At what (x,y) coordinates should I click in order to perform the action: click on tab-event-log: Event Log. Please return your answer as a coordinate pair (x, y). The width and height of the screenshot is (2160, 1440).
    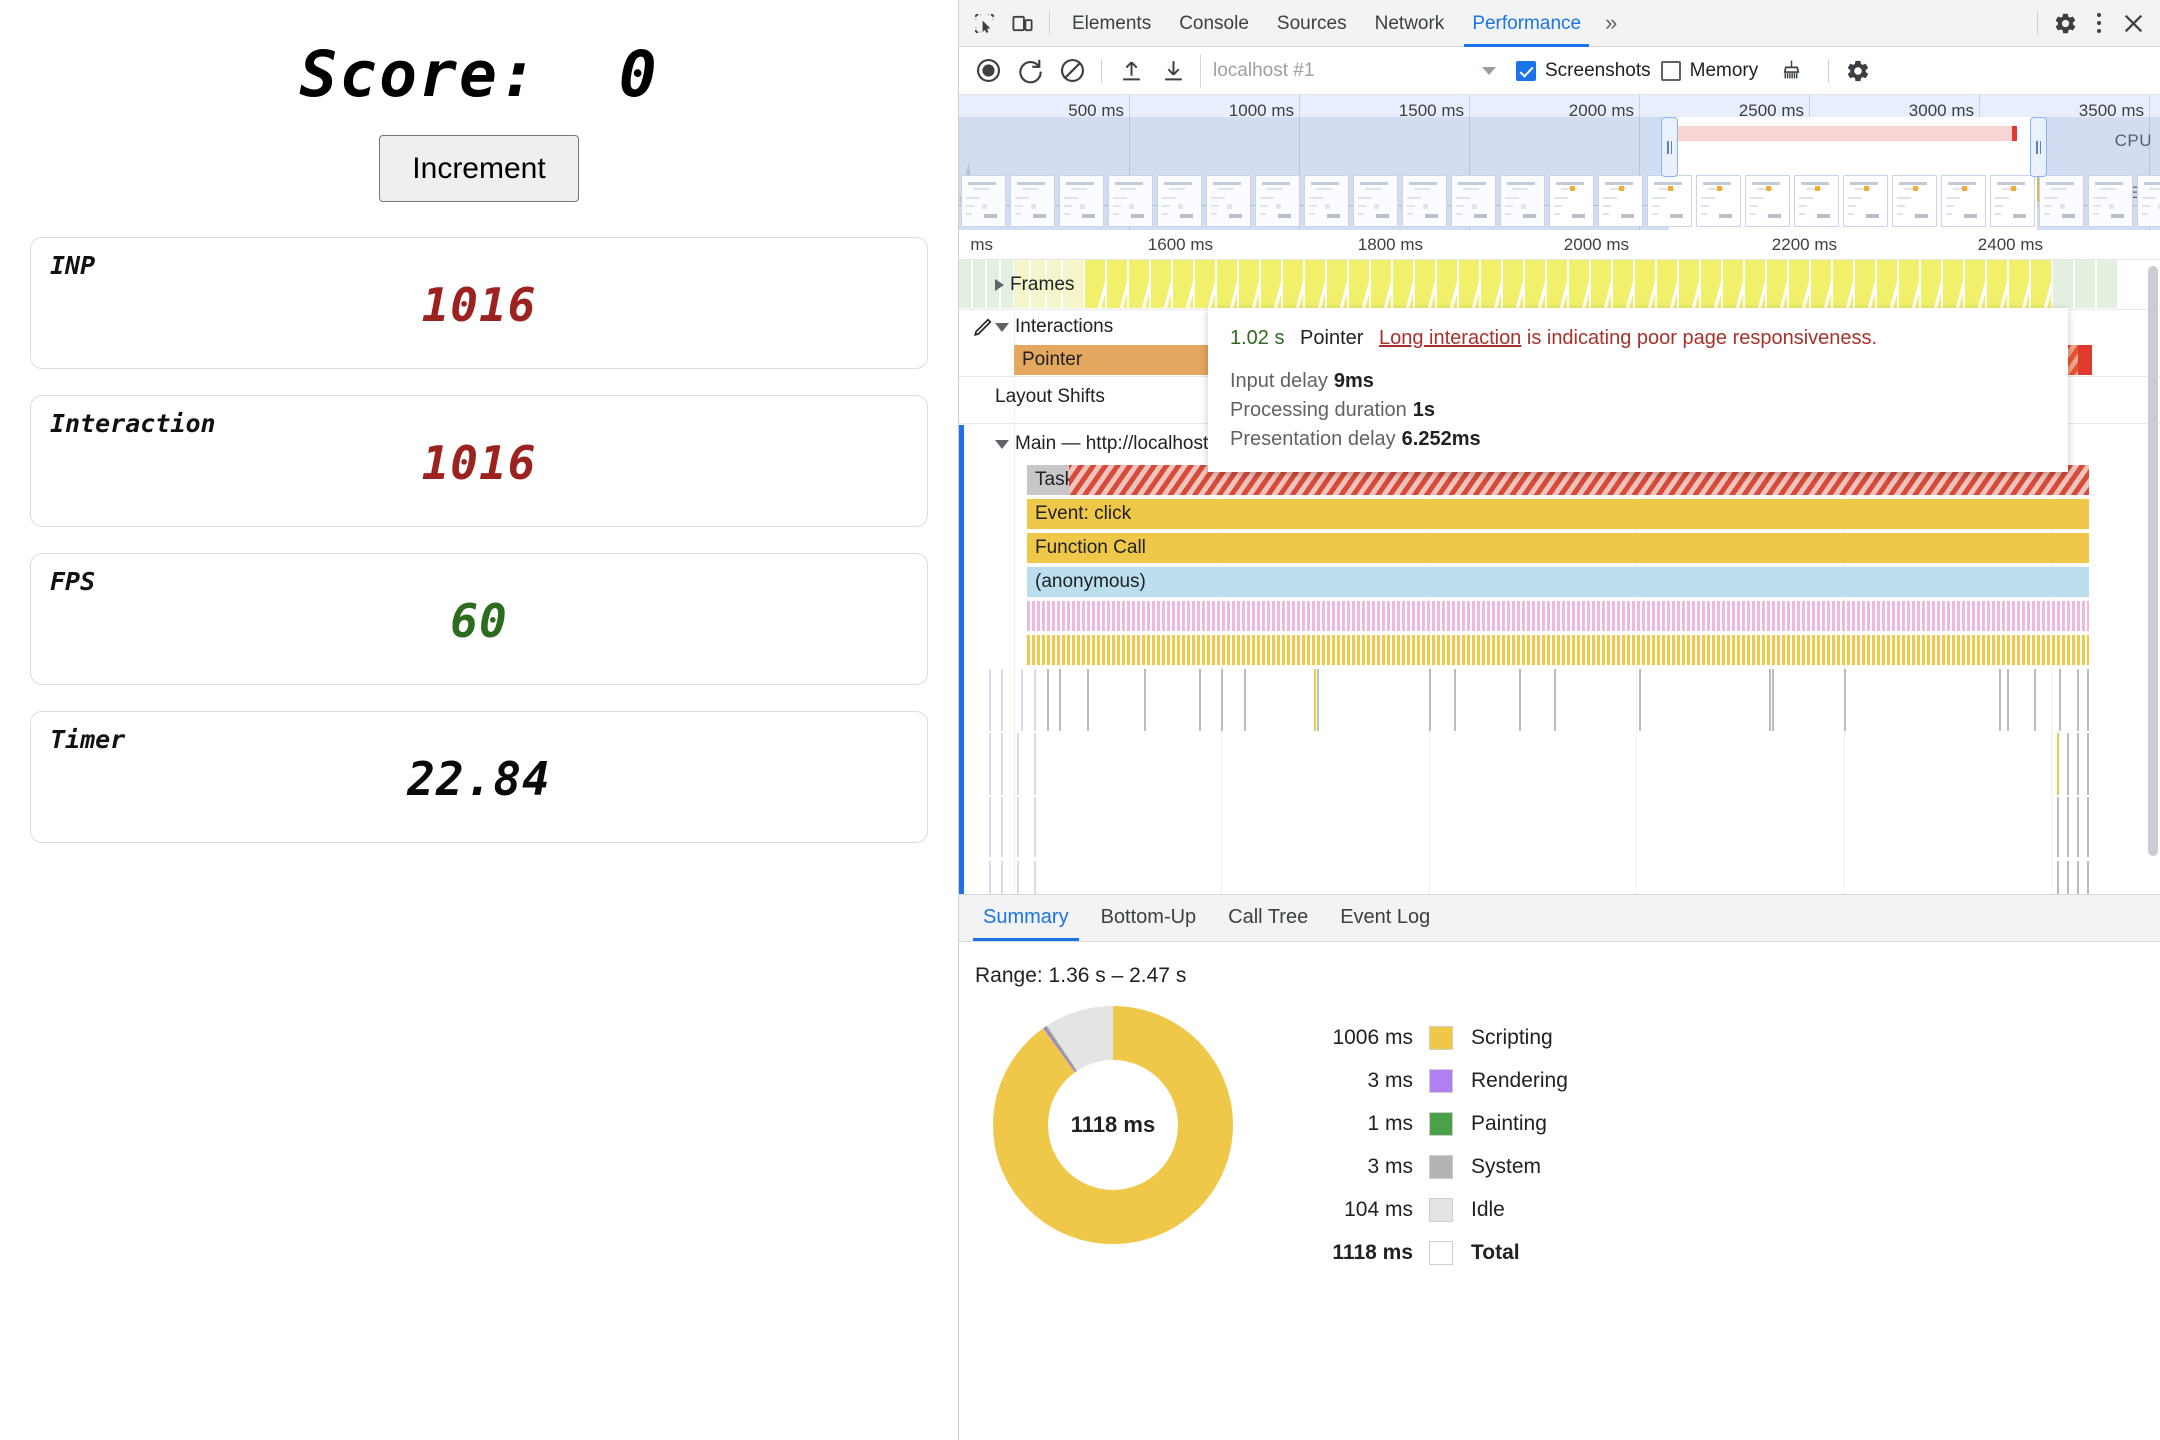
    Looking at the image, I should click on (1385, 917).